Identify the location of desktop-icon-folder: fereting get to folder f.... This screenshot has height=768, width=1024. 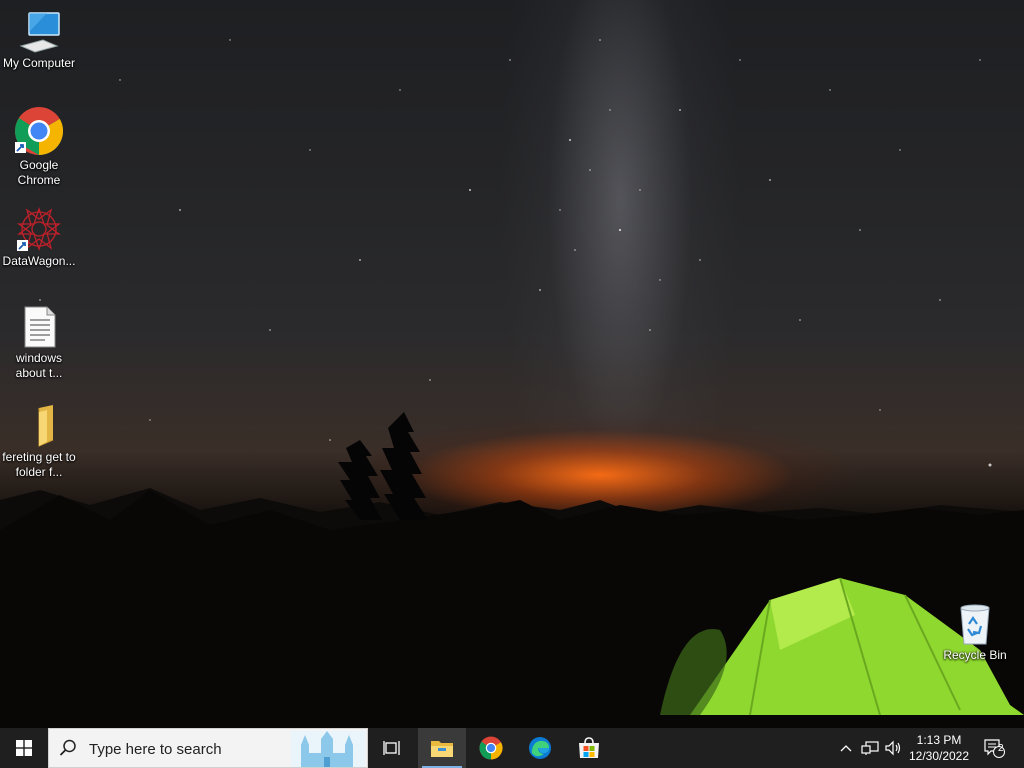
(39, 442).